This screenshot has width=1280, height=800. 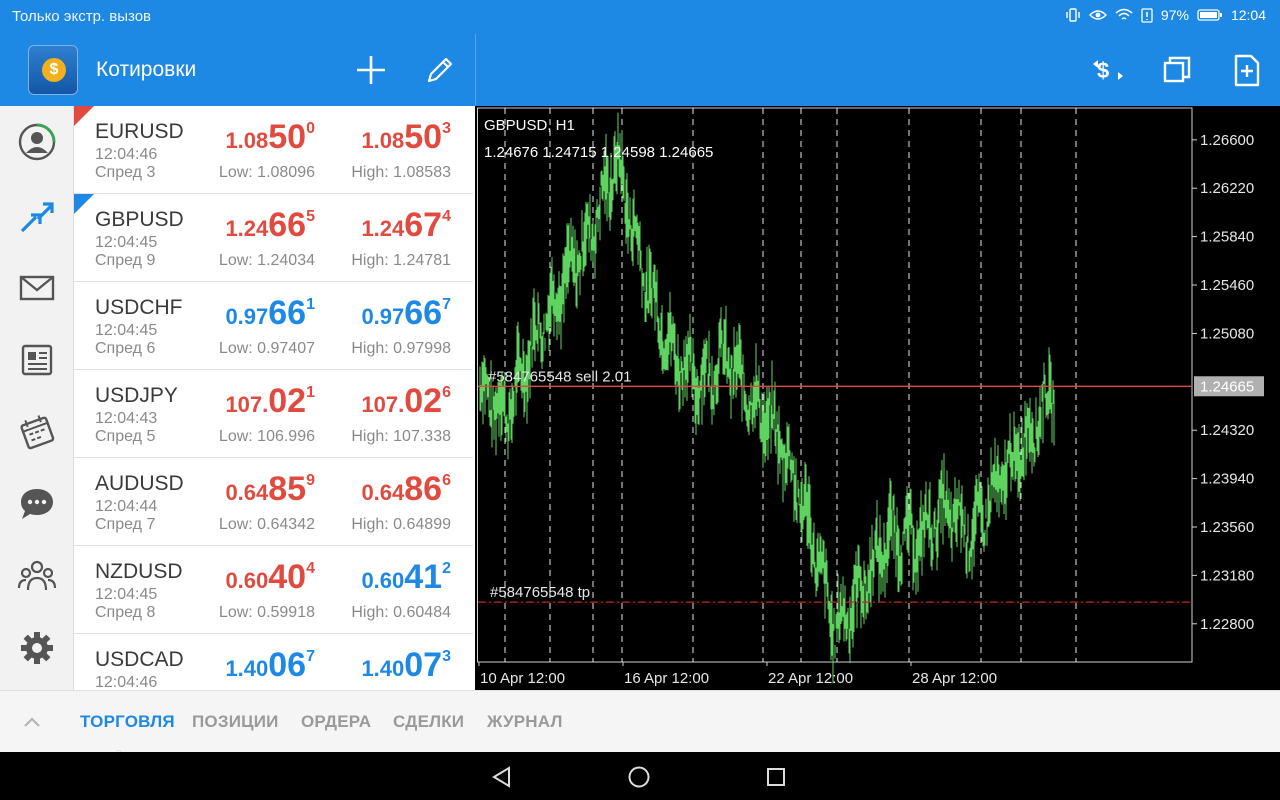 I want to click on x-tick-label: 28 Apr 12:00, so click(x=954, y=678).